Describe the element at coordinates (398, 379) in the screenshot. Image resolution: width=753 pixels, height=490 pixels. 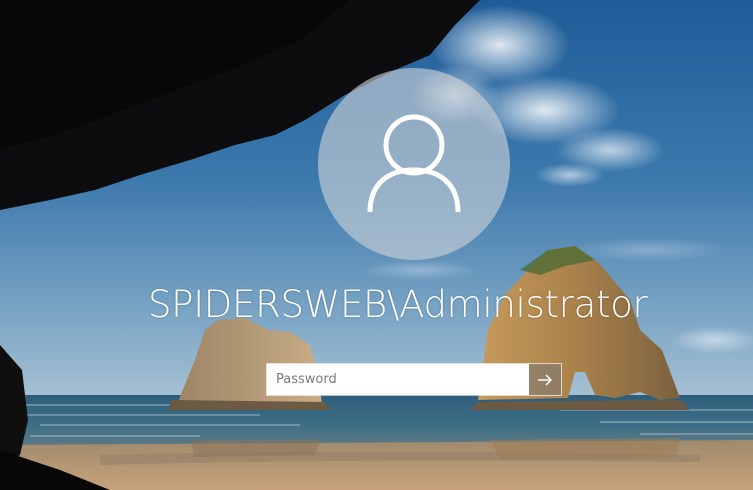
I see `password-input` at that location.